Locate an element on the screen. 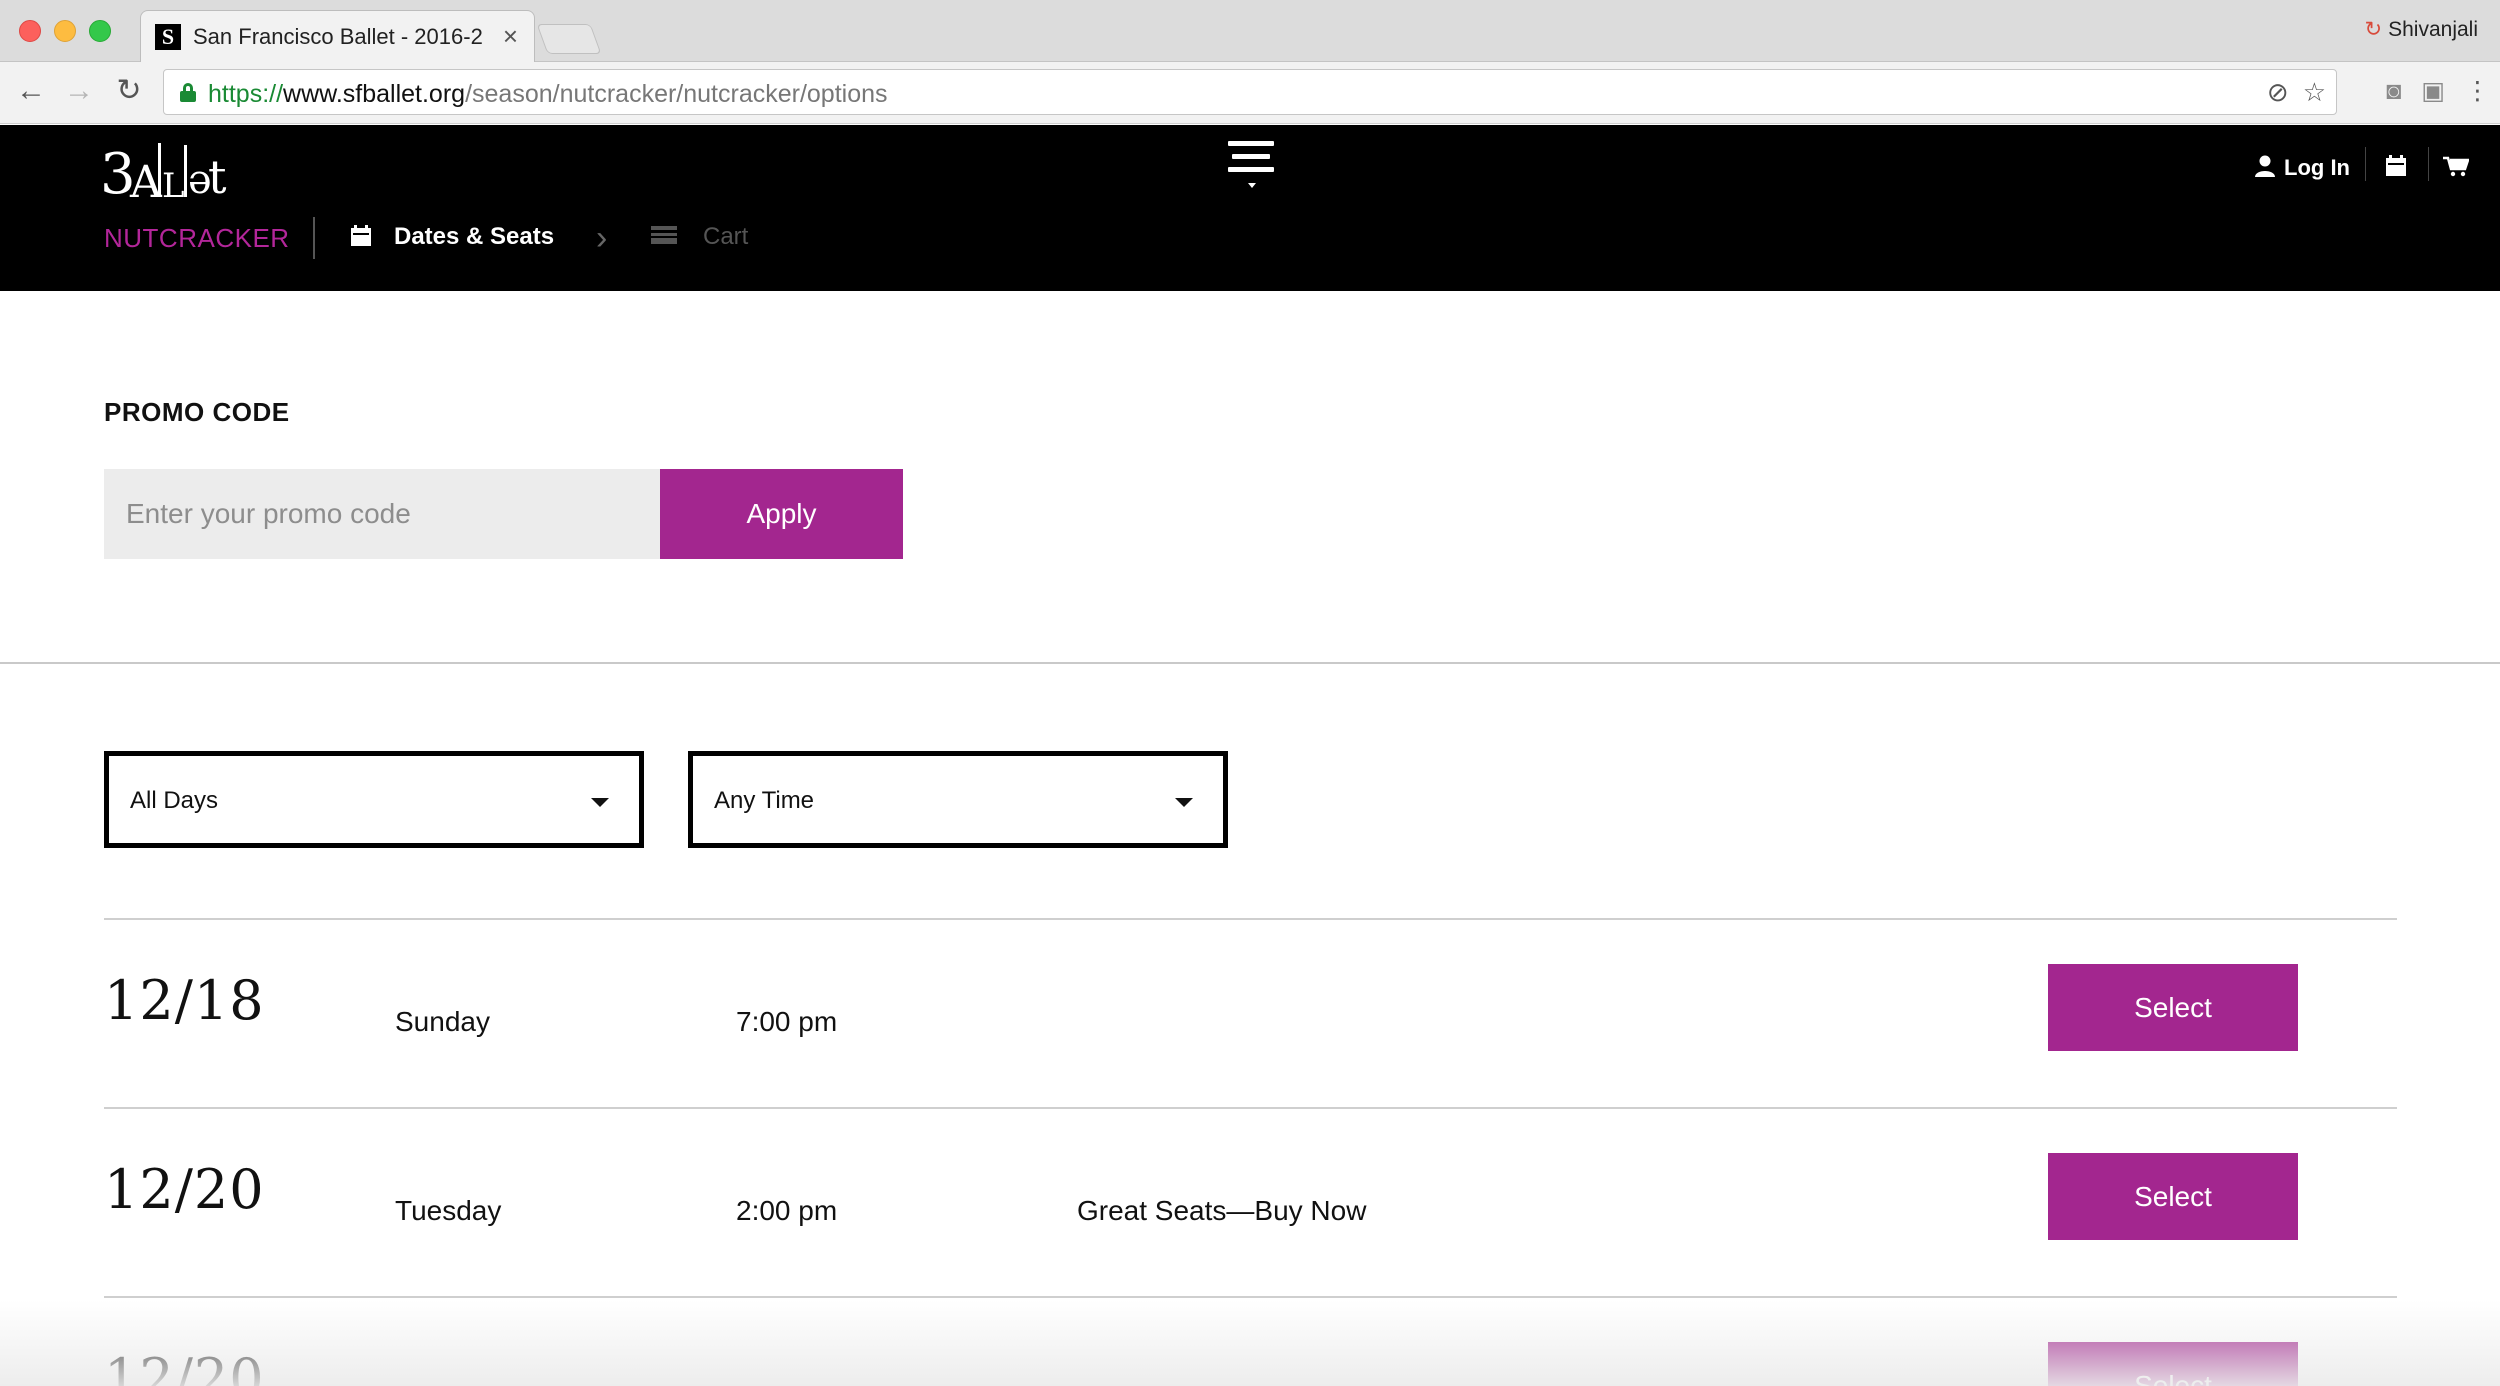 The image size is (2500, 1386). show-name: NUTCRACKER is located at coordinates (197, 238).